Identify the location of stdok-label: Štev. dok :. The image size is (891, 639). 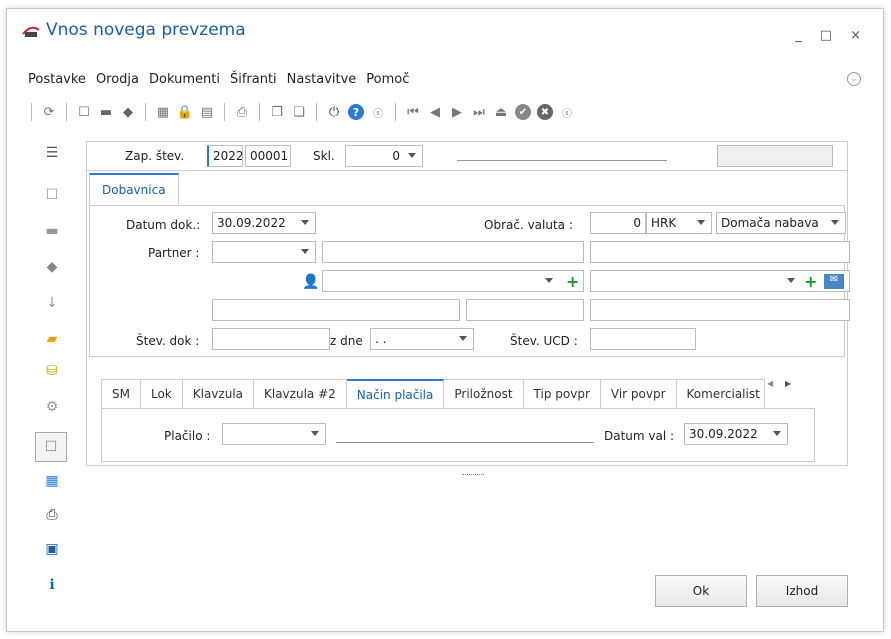
(168, 341).